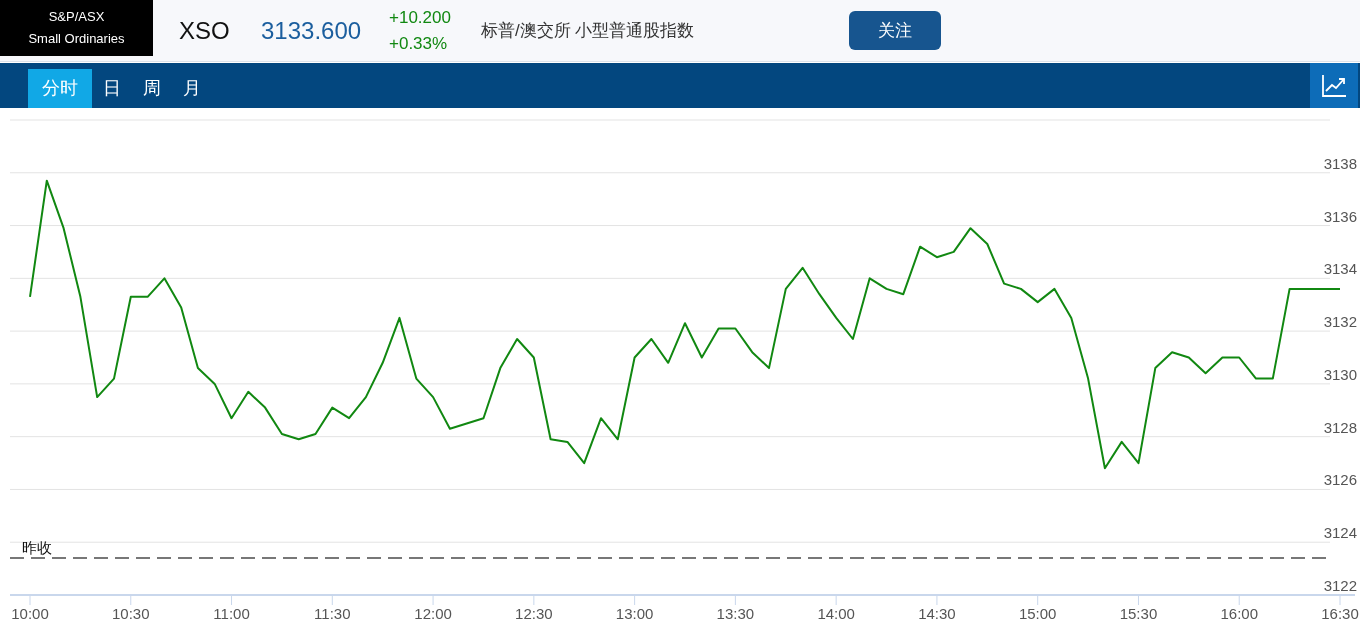  I want to click on period-tab: 日, so click(112, 88).